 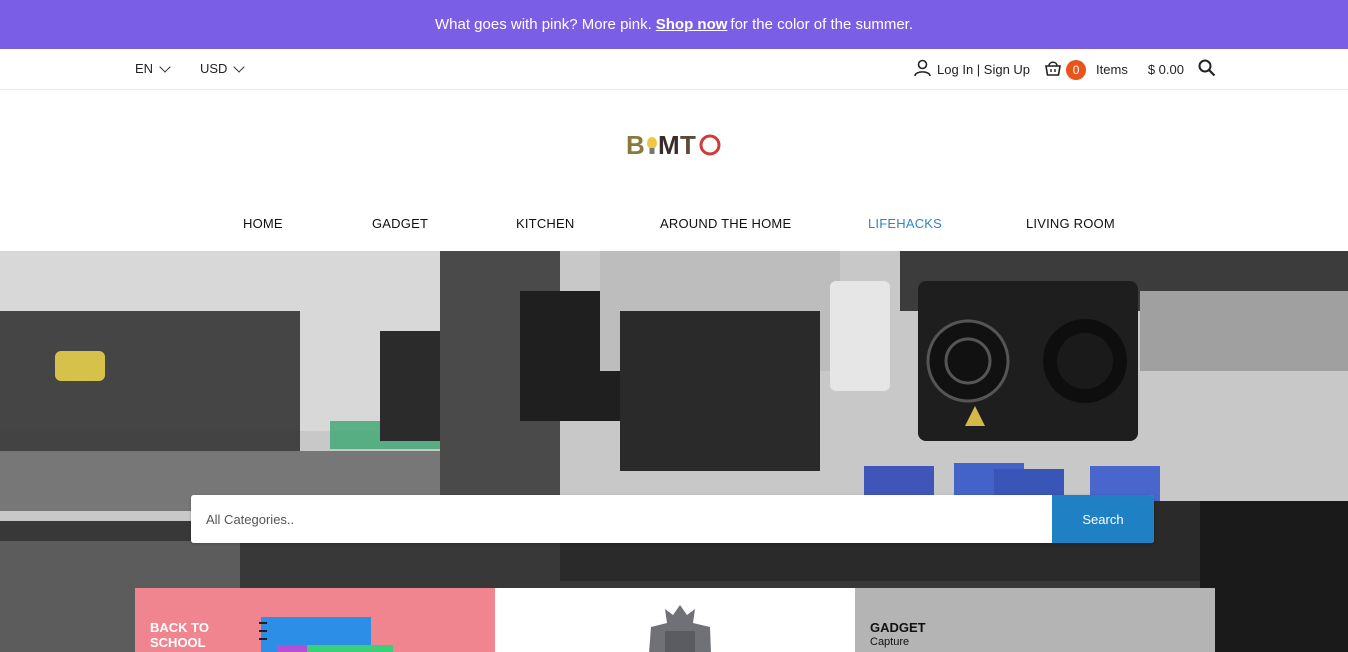 I want to click on category-cards: BACK TO SCHOOL GADGET Capture, so click(x=675, y=620).